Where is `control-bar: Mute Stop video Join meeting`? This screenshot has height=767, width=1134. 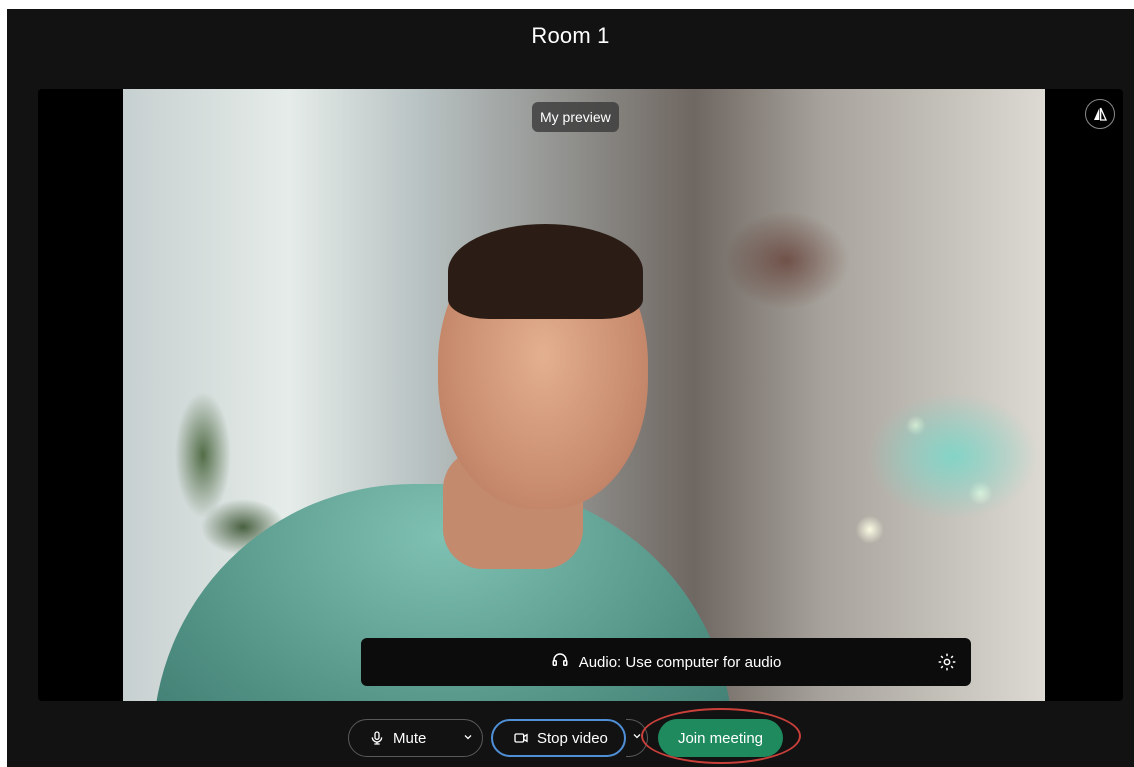
control-bar: Mute Stop video Join meeting is located at coordinates (570, 736).